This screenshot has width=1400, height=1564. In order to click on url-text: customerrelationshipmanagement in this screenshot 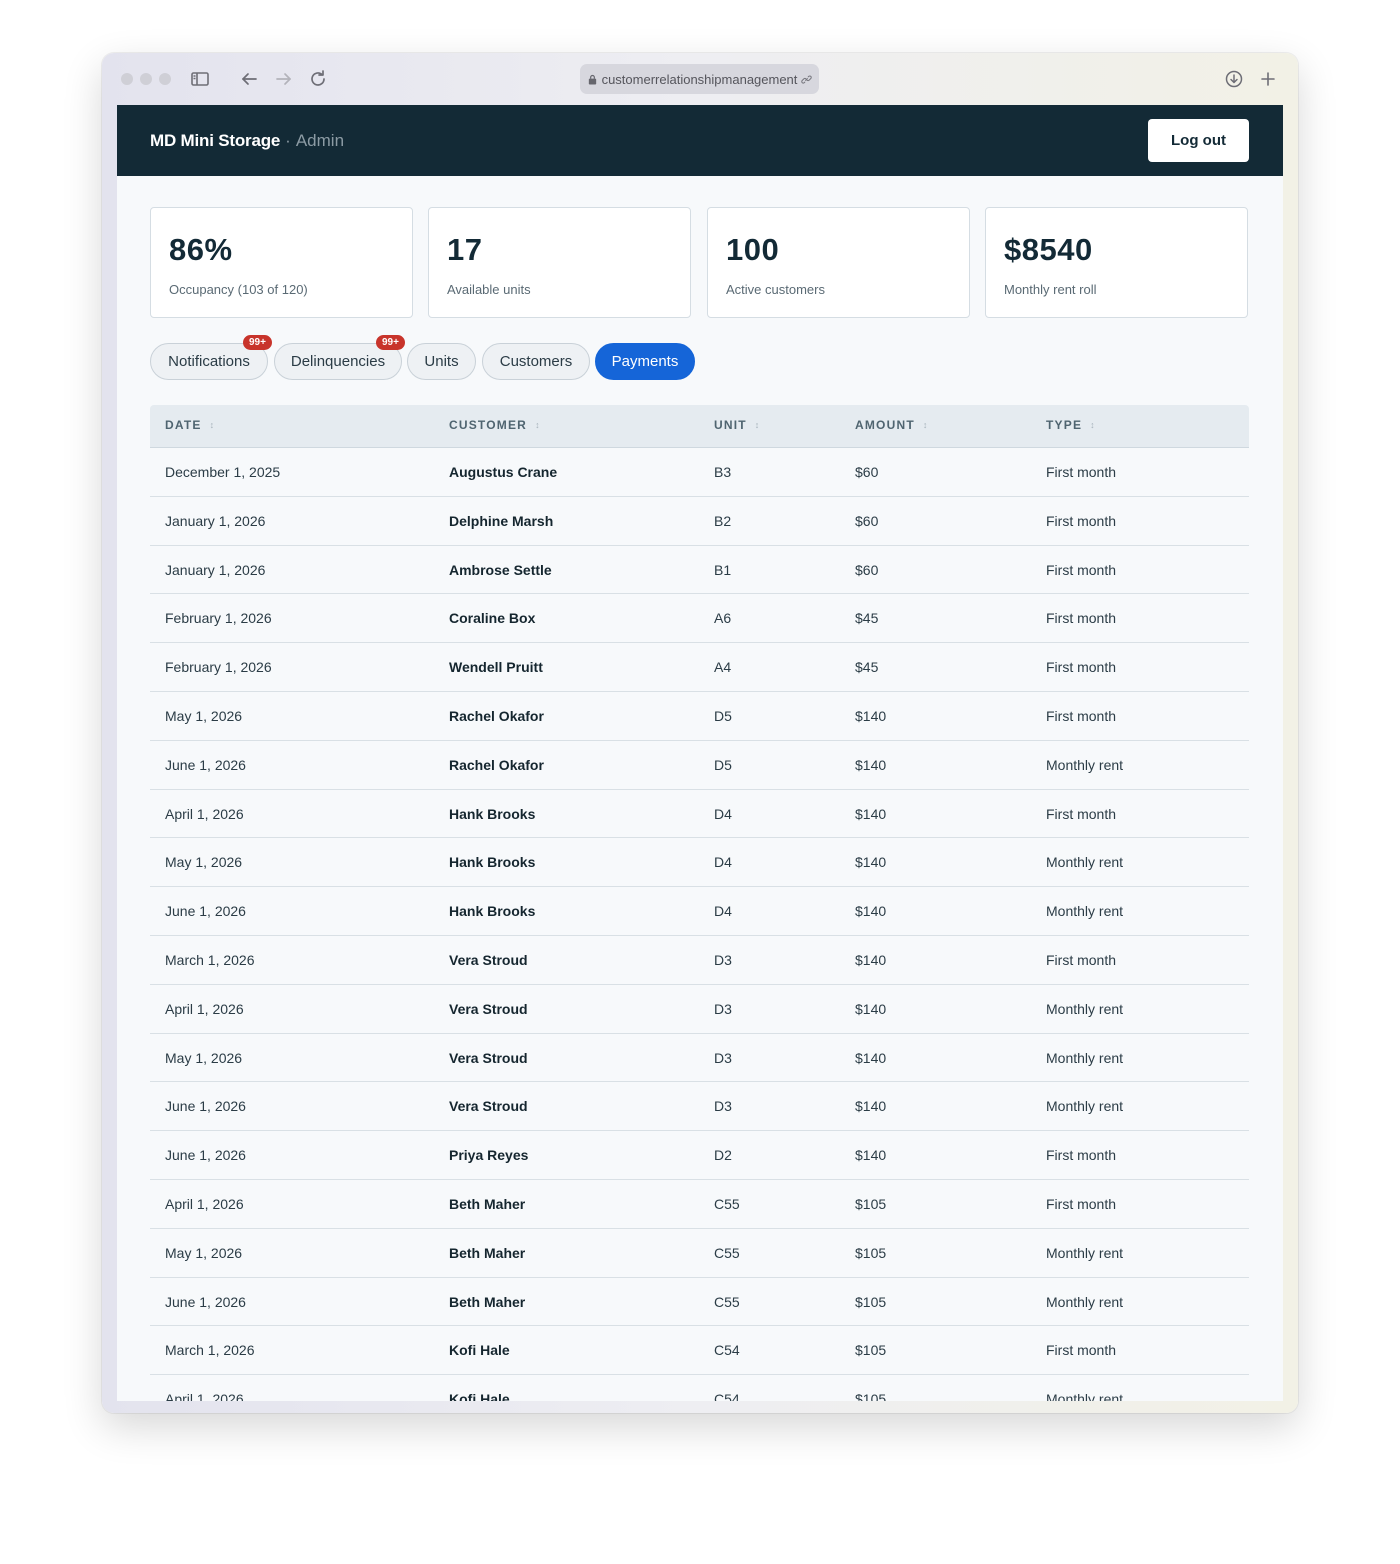, I will do `click(699, 79)`.